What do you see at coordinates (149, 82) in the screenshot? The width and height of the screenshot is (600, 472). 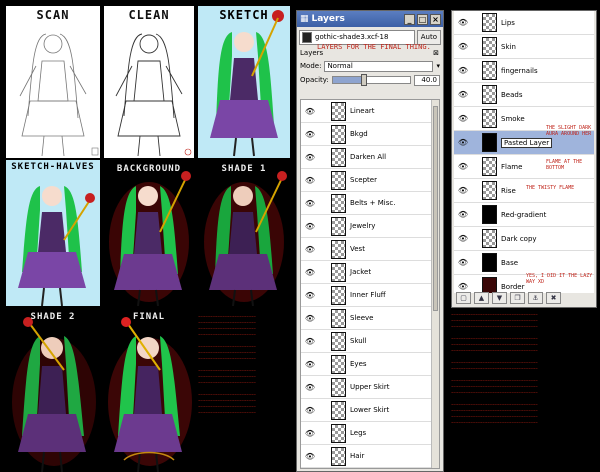 I see `panel-clean: CLEAN` at bounding box center [149, 82].